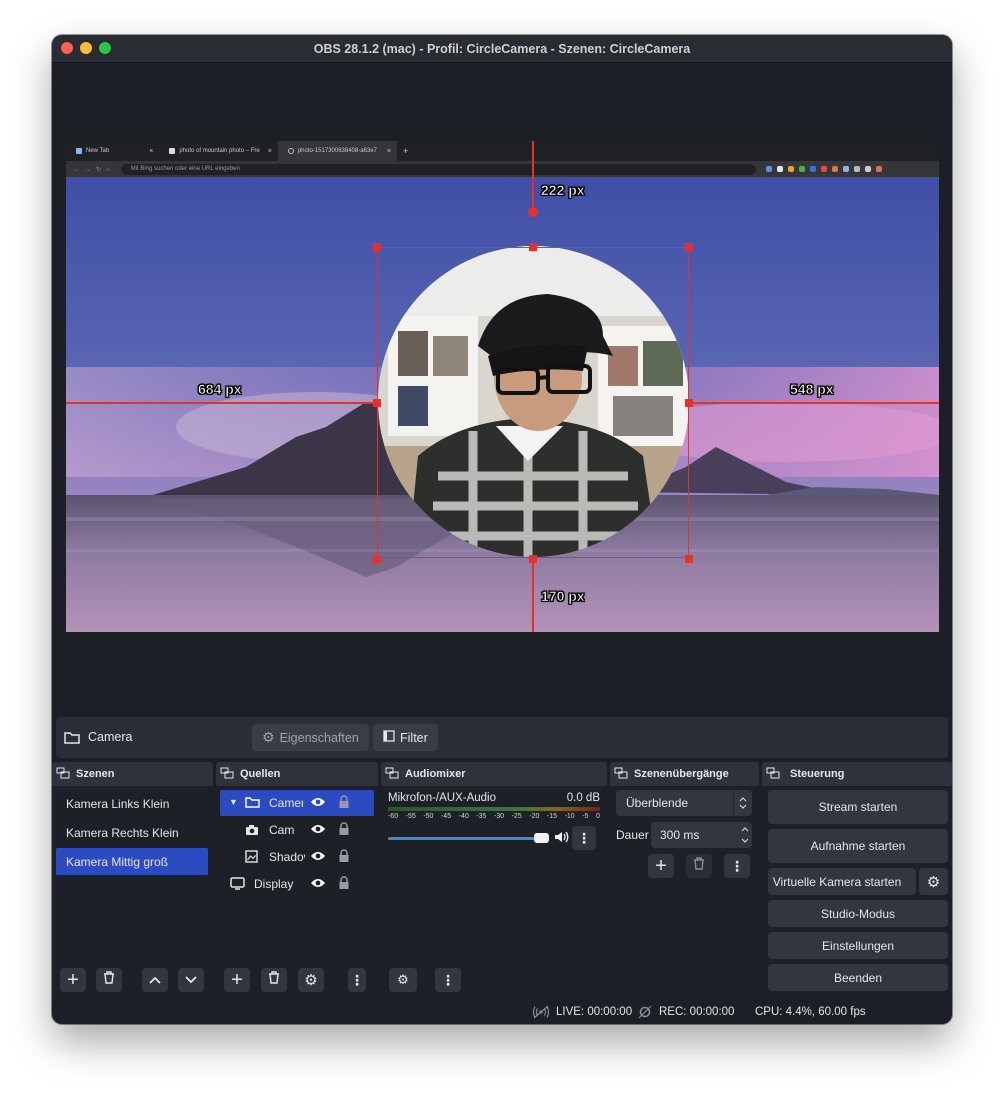 This screenshot has width=1005, height=1094. I want to click on audio-mixer-menu-button: ⋮, so click(448, 980).